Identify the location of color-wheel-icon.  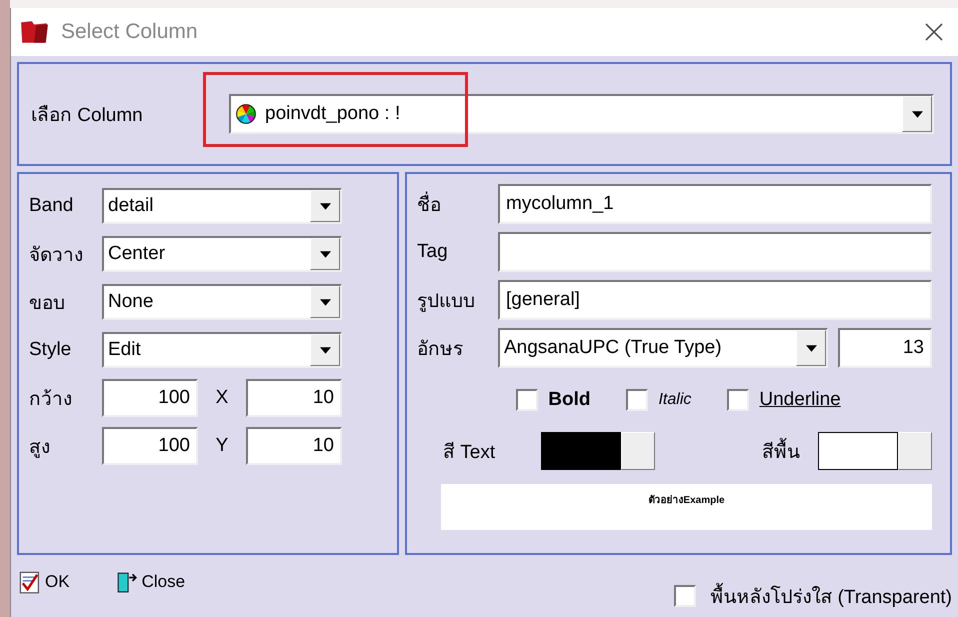
(246, 114).